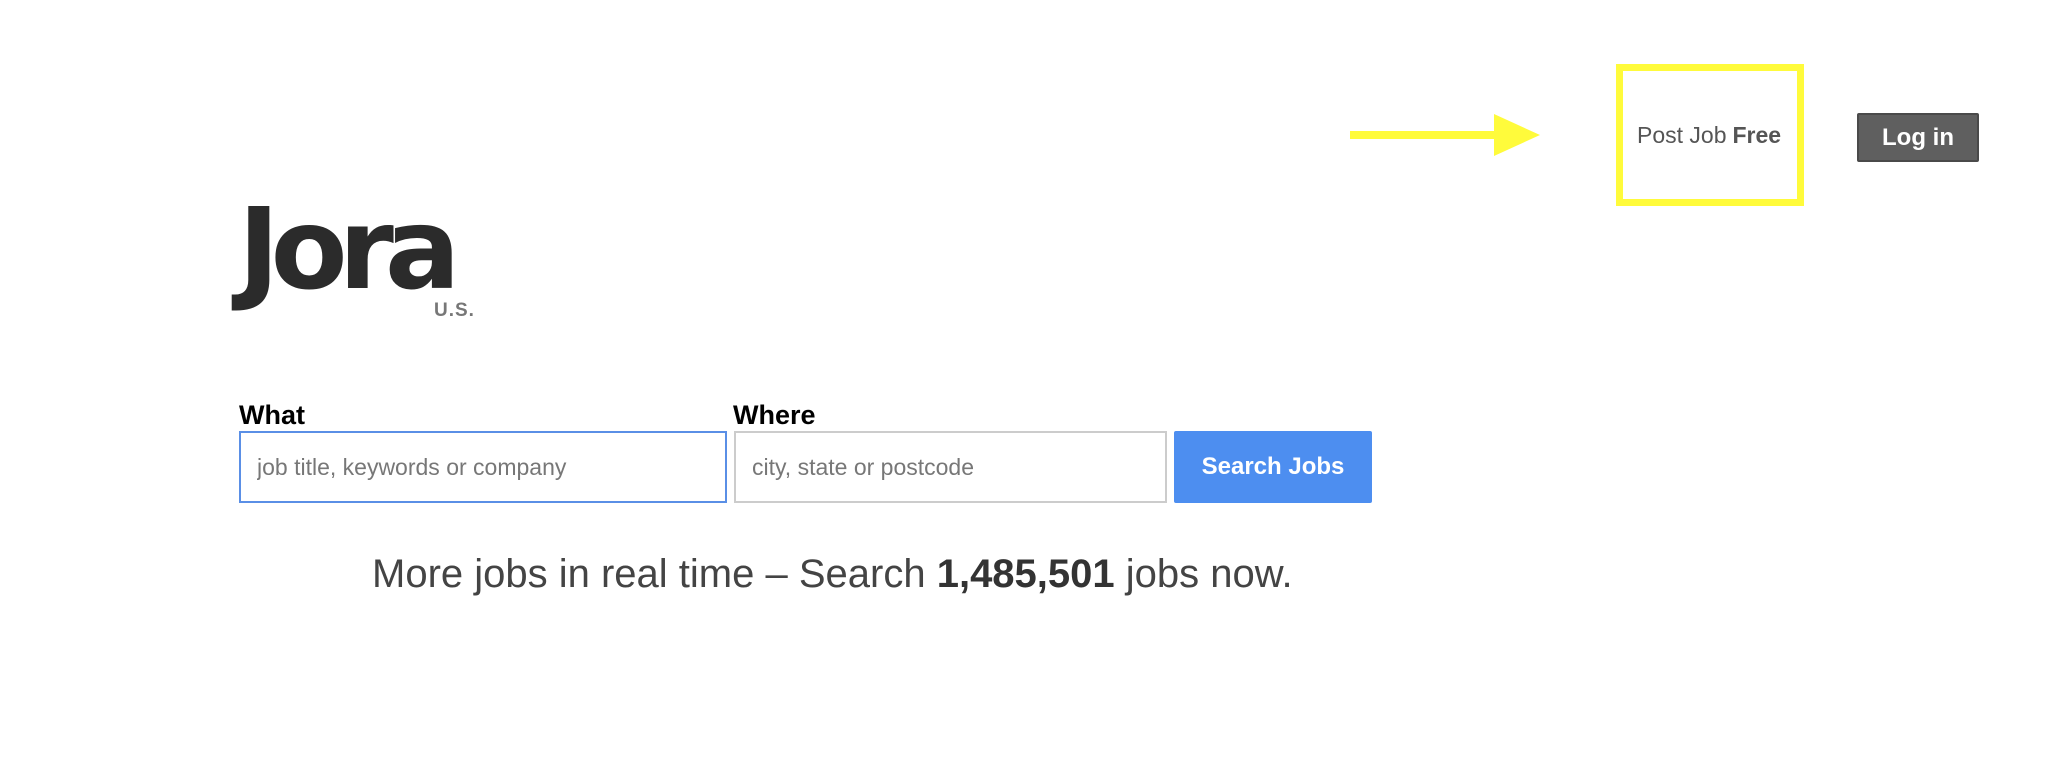  I want to click on post-job-free-link: Post Job Free, so click(1709, 135).